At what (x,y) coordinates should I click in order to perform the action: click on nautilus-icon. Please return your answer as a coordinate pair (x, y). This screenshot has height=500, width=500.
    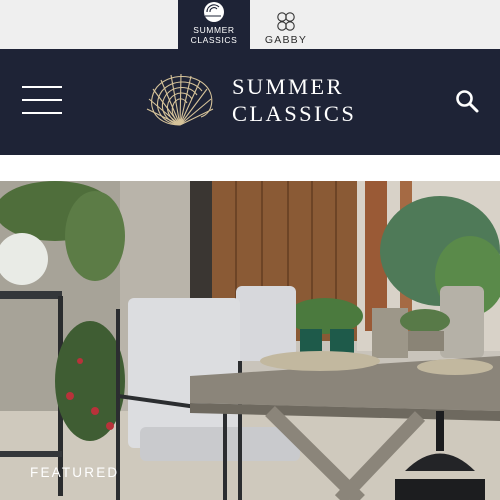
    Looking at the image, I should click on (214, 12).